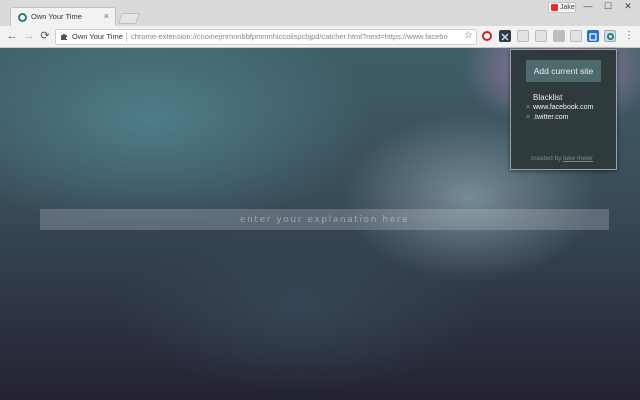 Image resolution: width=640 pixels, height=400 pixels. Describe the element at coordinates (608, 7) in the screenshot. I see `maximize-button: ☐` at that location.